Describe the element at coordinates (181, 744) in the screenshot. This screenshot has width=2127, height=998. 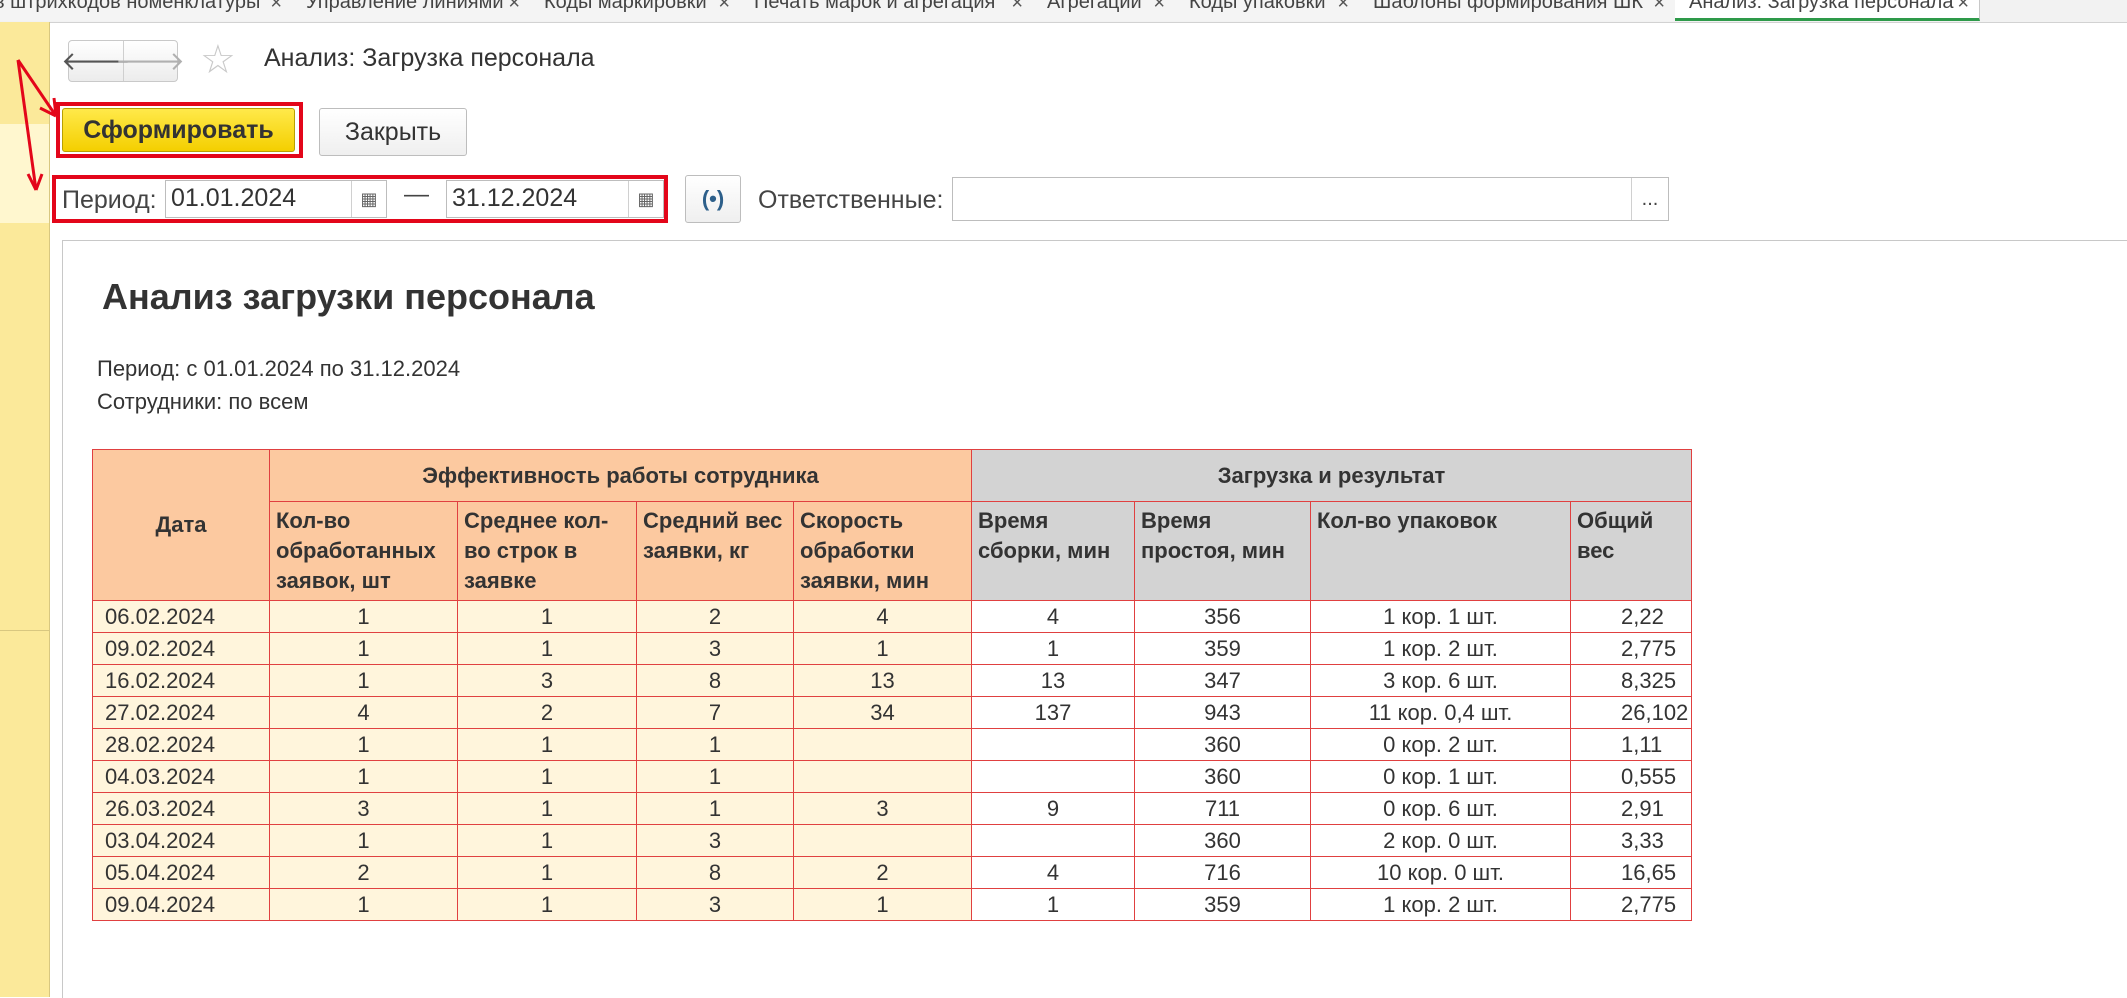
I see `table-cell: 28.02.2024` at that location.